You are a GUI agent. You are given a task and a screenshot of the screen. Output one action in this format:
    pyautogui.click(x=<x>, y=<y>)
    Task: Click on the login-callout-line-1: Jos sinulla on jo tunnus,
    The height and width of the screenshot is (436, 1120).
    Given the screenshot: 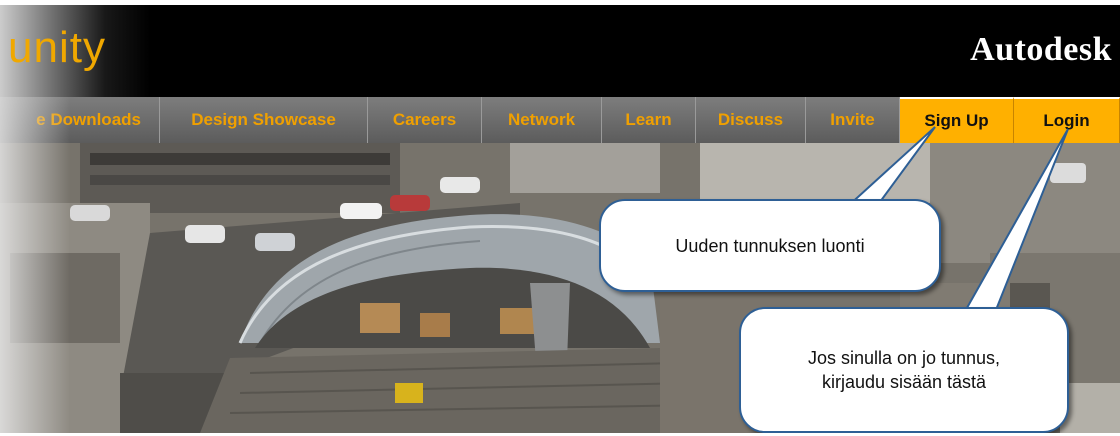 What is the action you would take?
    pyautogui.click(x=904, y=358)
    